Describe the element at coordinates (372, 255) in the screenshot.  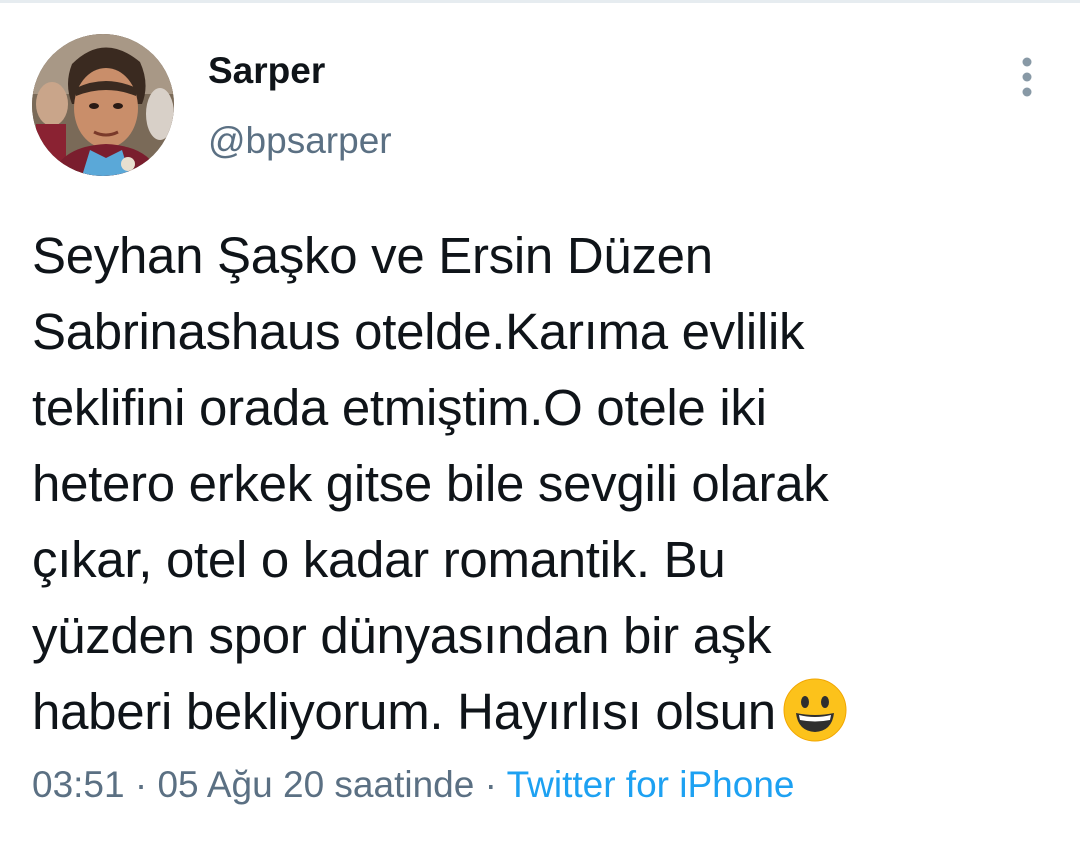
I see `tweet-text-line: Seyhan Şaşko ve Ersin Düzen` at that location.